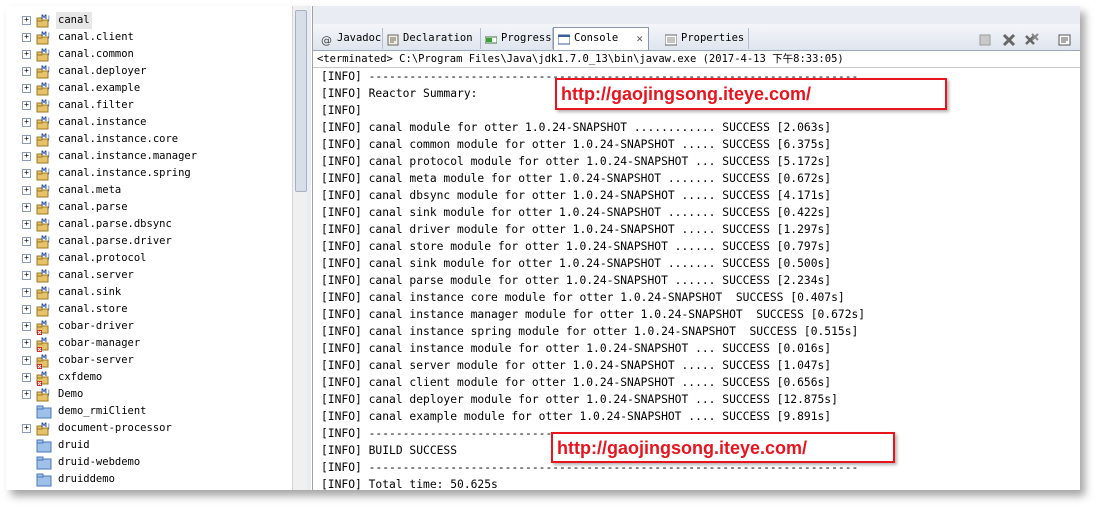  Describe the element at coordinates (309, 248) in the screenshot. I see `view-splitter` at that location.